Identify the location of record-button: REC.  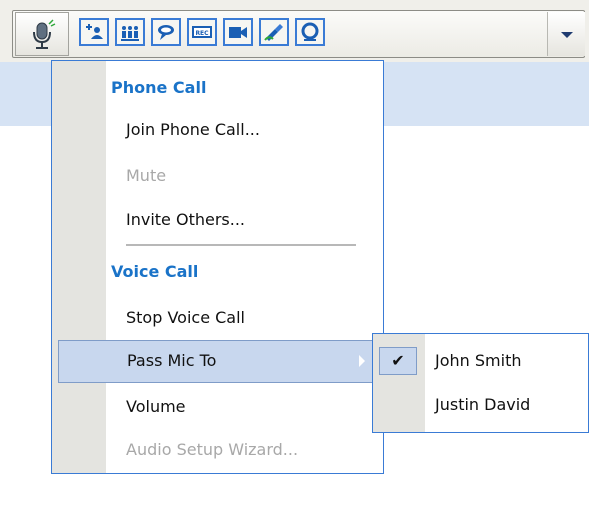
(202, 32).